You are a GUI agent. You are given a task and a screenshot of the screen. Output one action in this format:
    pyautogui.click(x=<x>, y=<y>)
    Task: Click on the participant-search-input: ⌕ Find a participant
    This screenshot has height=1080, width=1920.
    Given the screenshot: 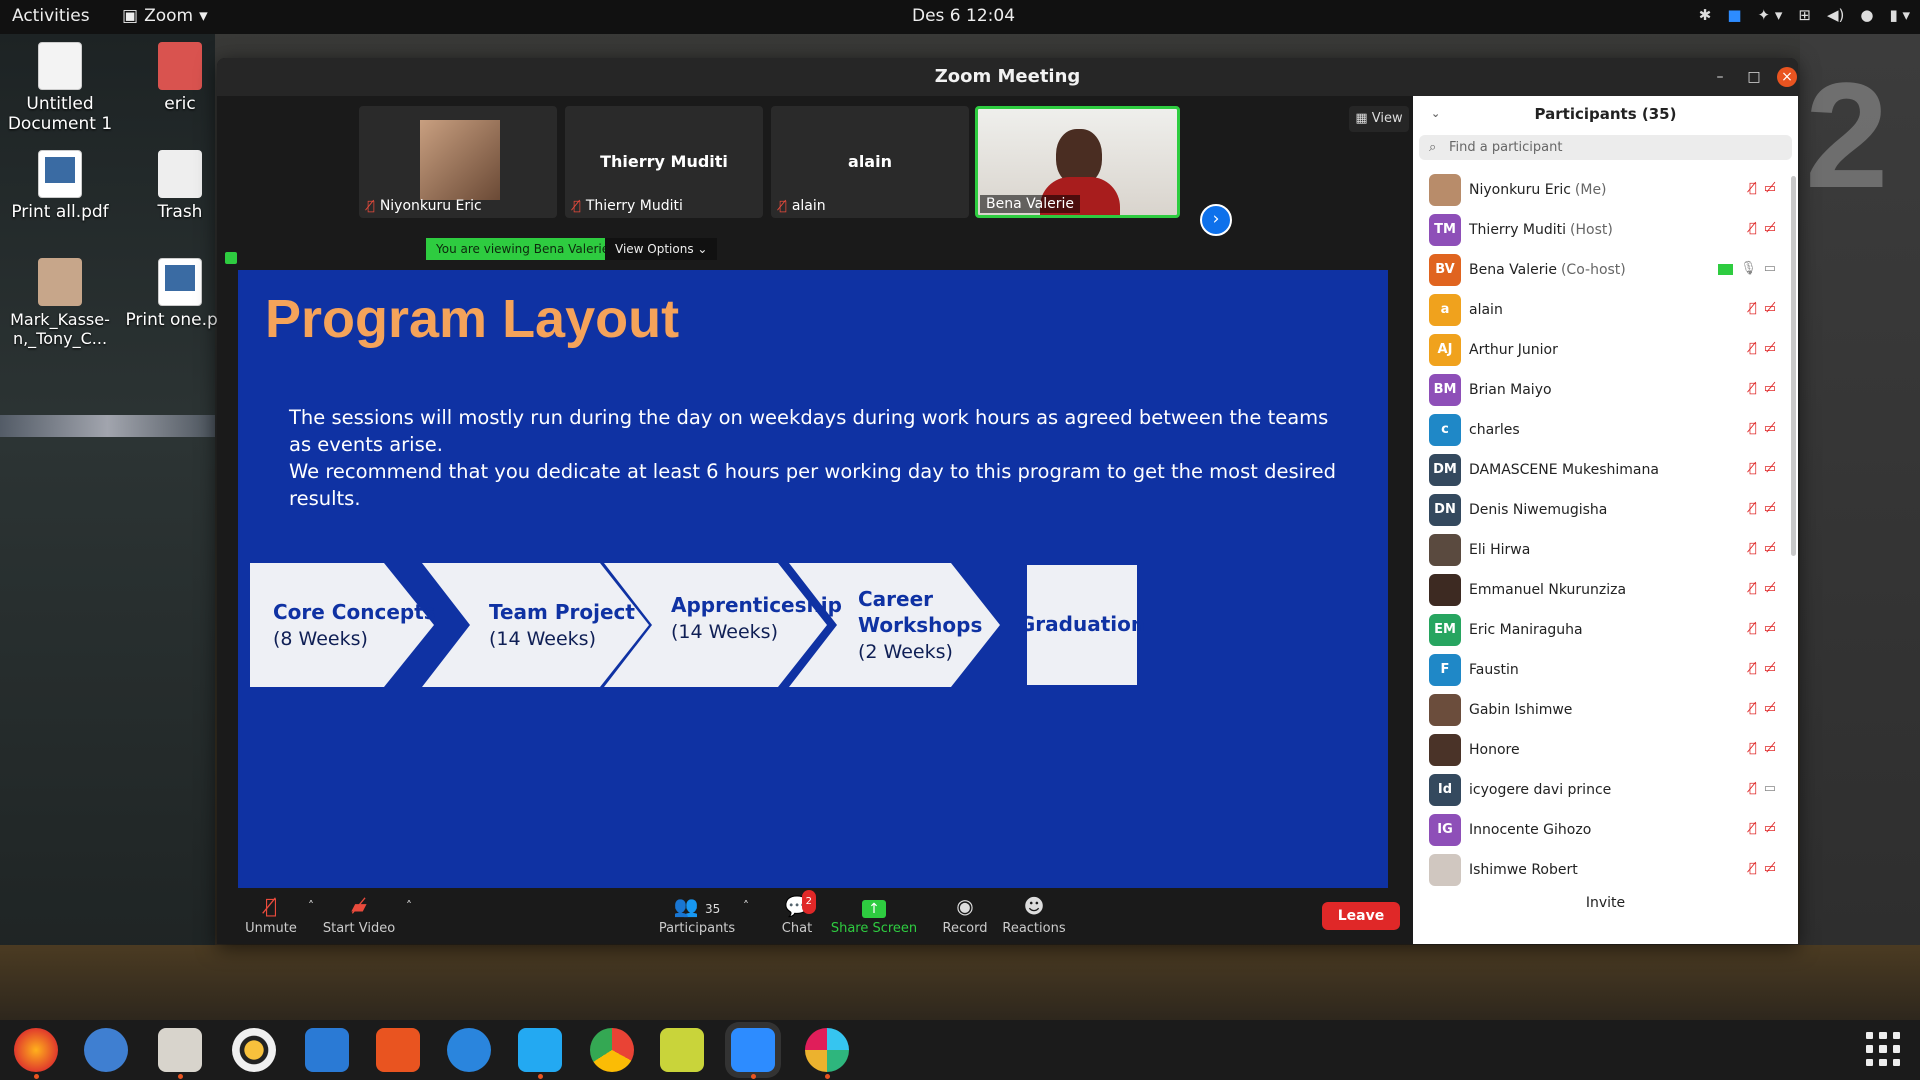 What is the action you would take?
    pyautogui.click(x=1605, y=147)
    